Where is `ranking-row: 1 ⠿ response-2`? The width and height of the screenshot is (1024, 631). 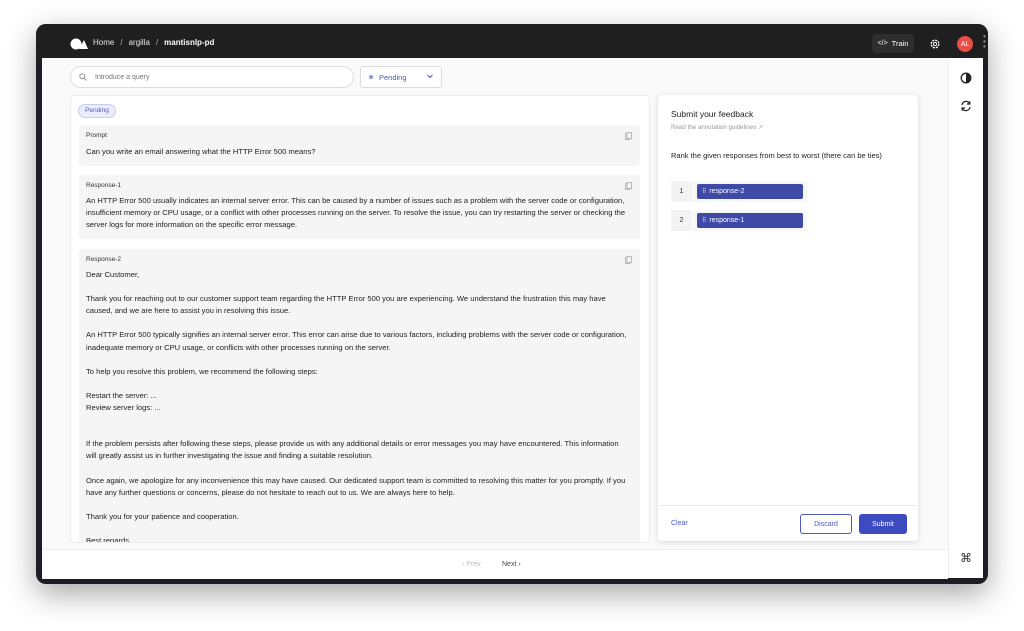
ranking-row: 1 ⠿ response-2 is located at coordinates (739, 191).